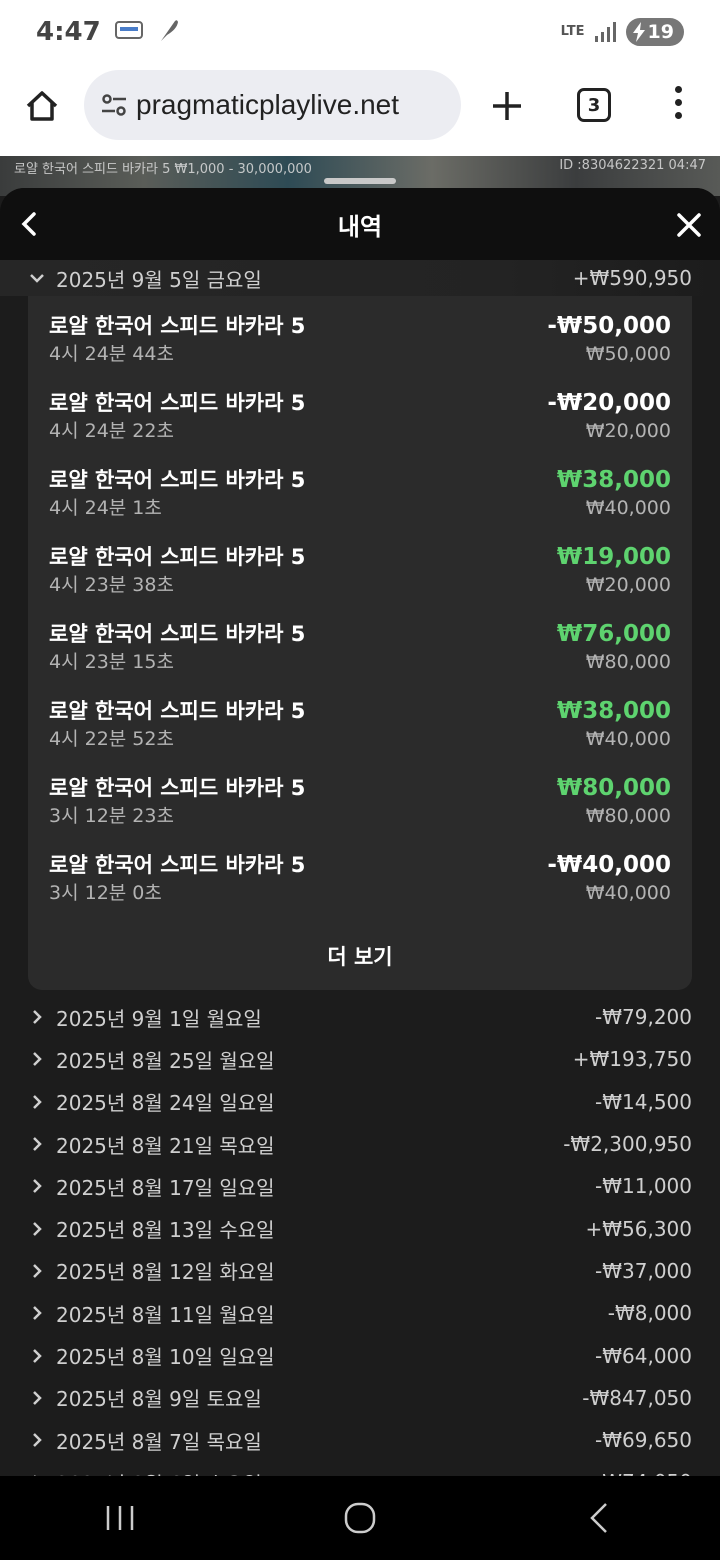 This screenshot has height=1560, width=720. Describe the element at coordinates (159, 1441) in the screenshot. I see `day-date: 2025년 8월 7일 목요일` at that location.